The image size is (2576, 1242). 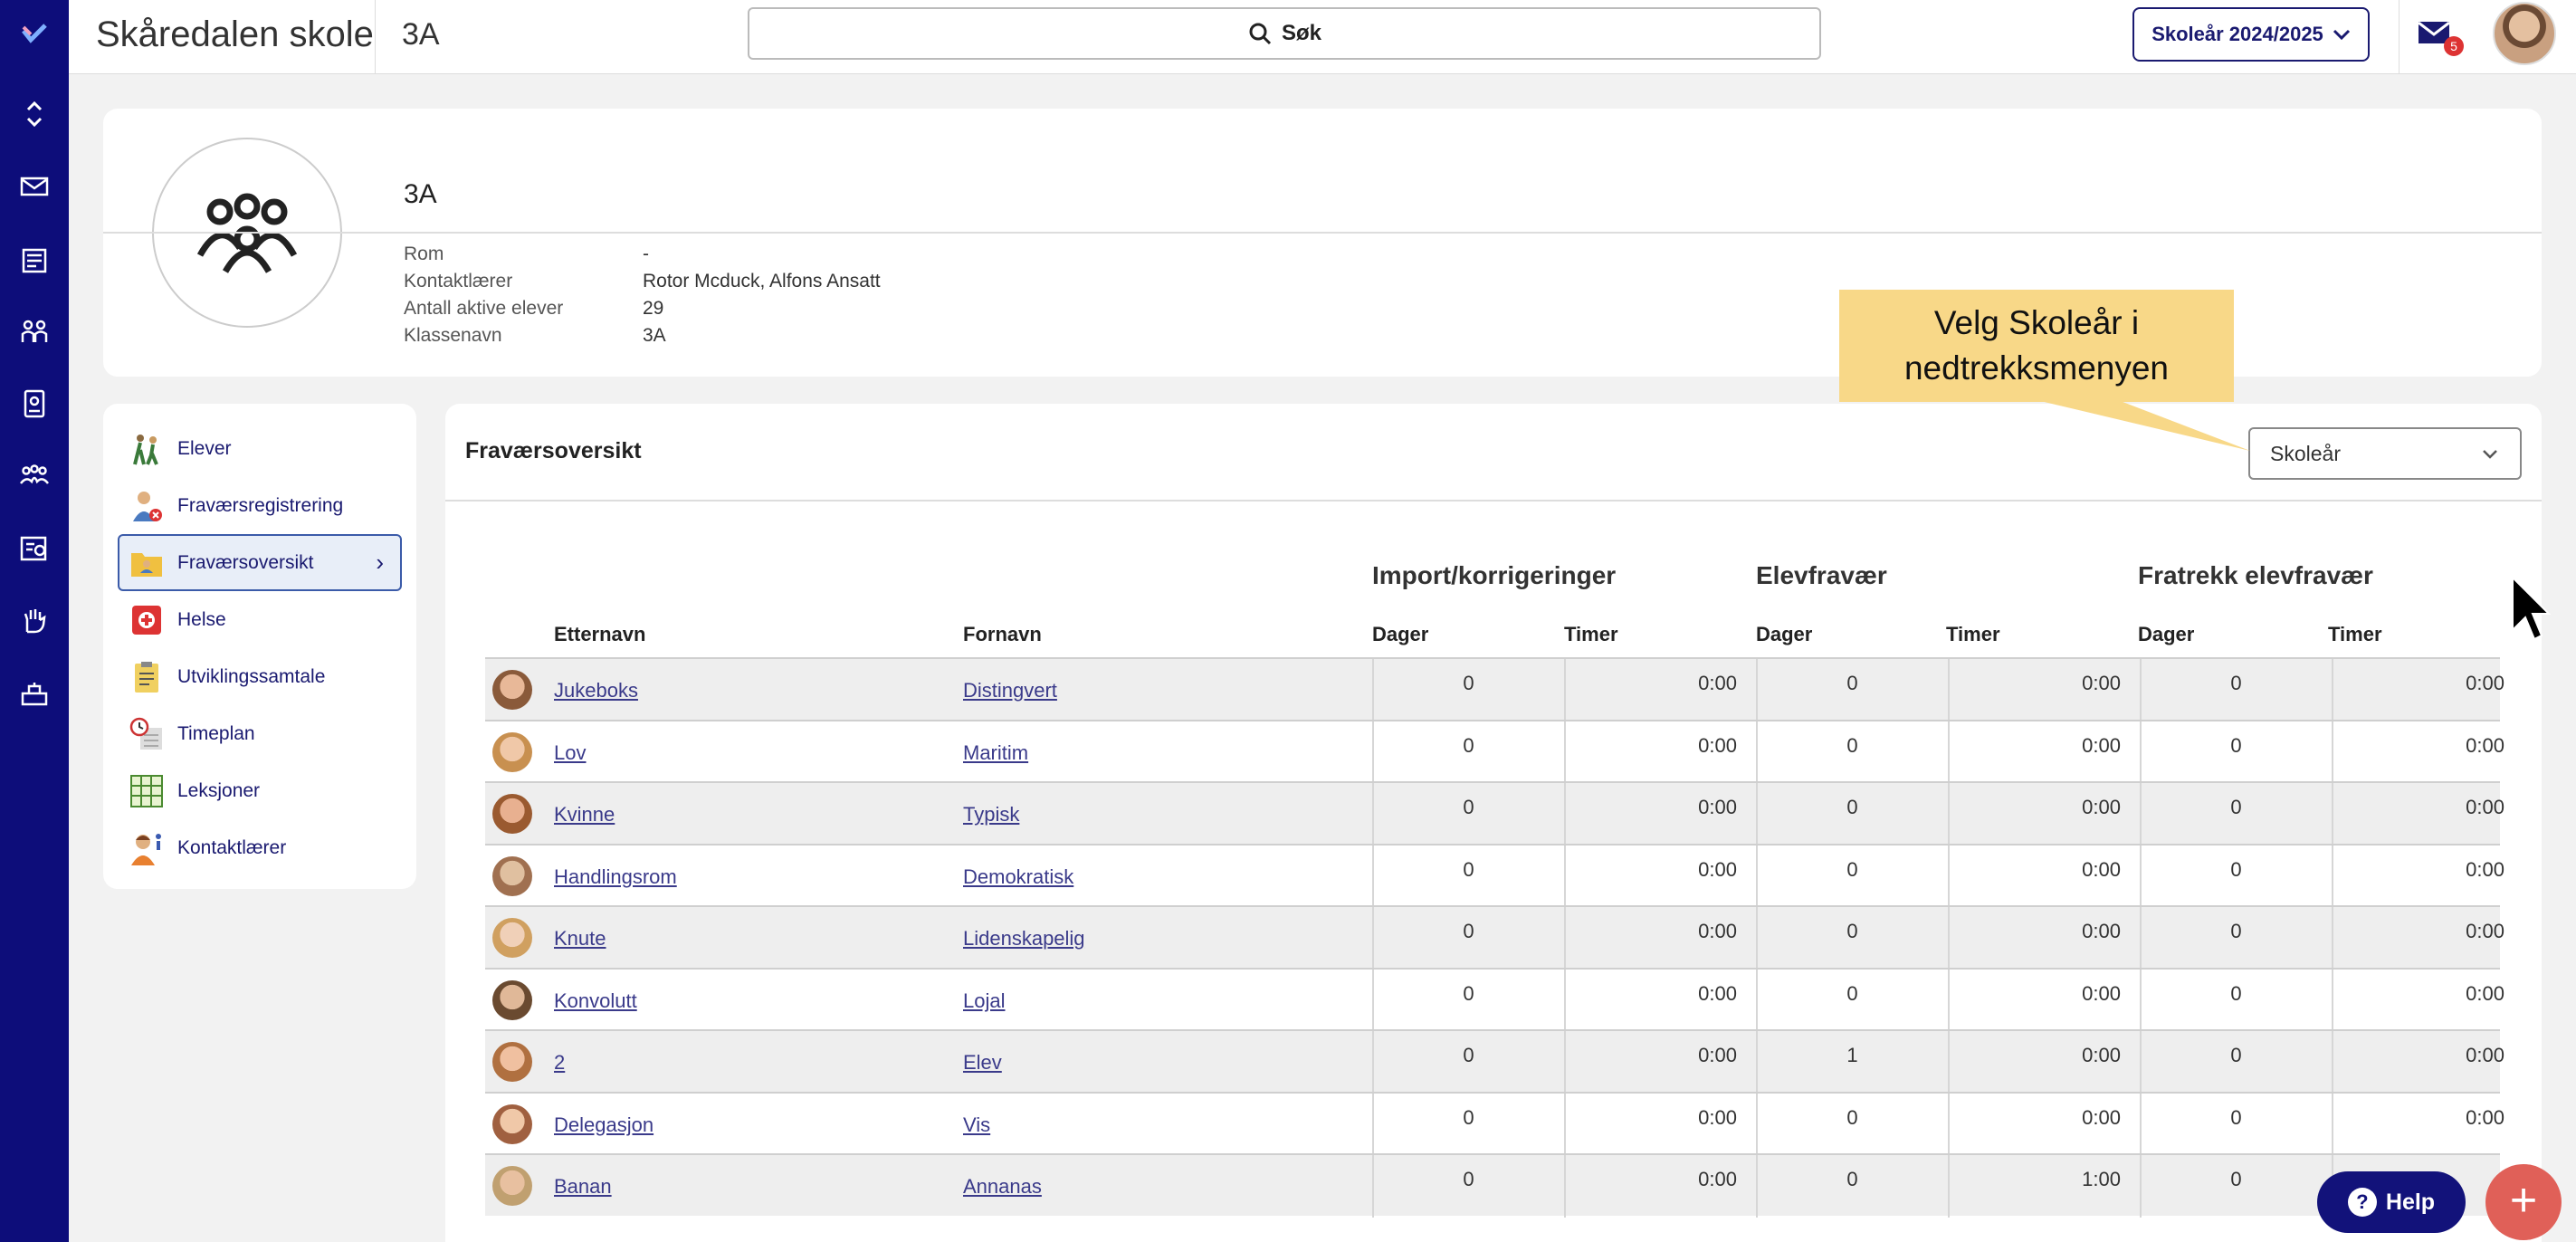 What do you see at coordinates (2524, 1202) in the screenshot?
I see `add-button: +` at bounding box center [2524, 1202].